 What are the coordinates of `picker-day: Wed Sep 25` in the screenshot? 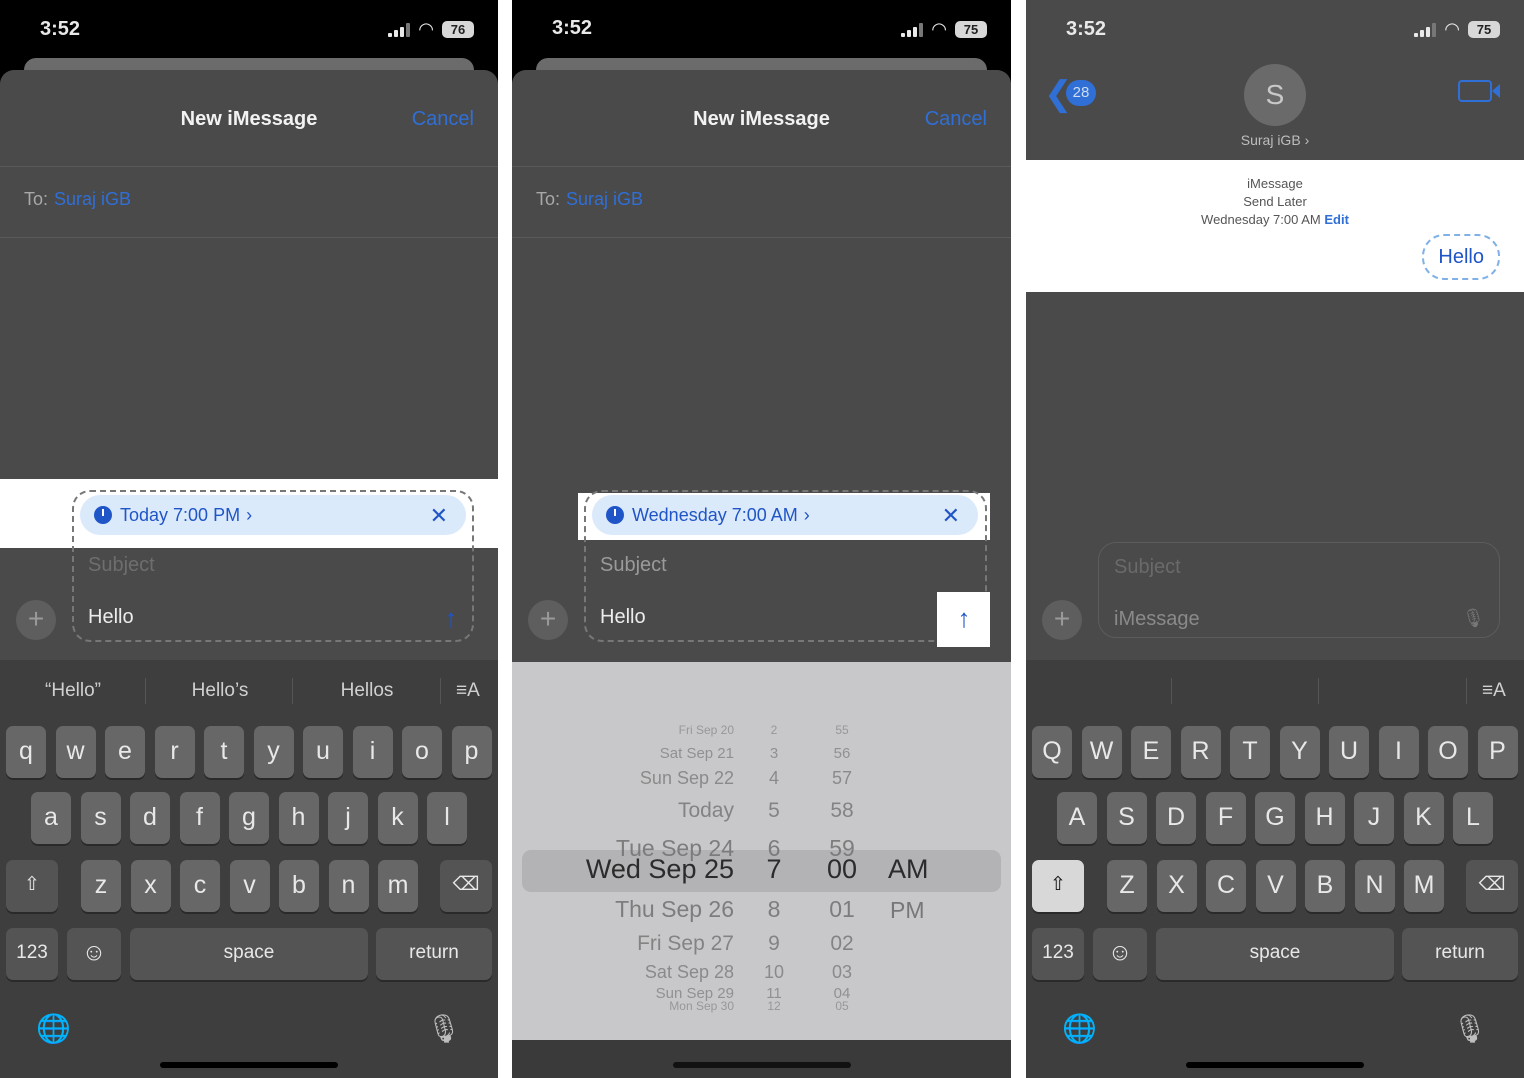 It's located at (660, 869).